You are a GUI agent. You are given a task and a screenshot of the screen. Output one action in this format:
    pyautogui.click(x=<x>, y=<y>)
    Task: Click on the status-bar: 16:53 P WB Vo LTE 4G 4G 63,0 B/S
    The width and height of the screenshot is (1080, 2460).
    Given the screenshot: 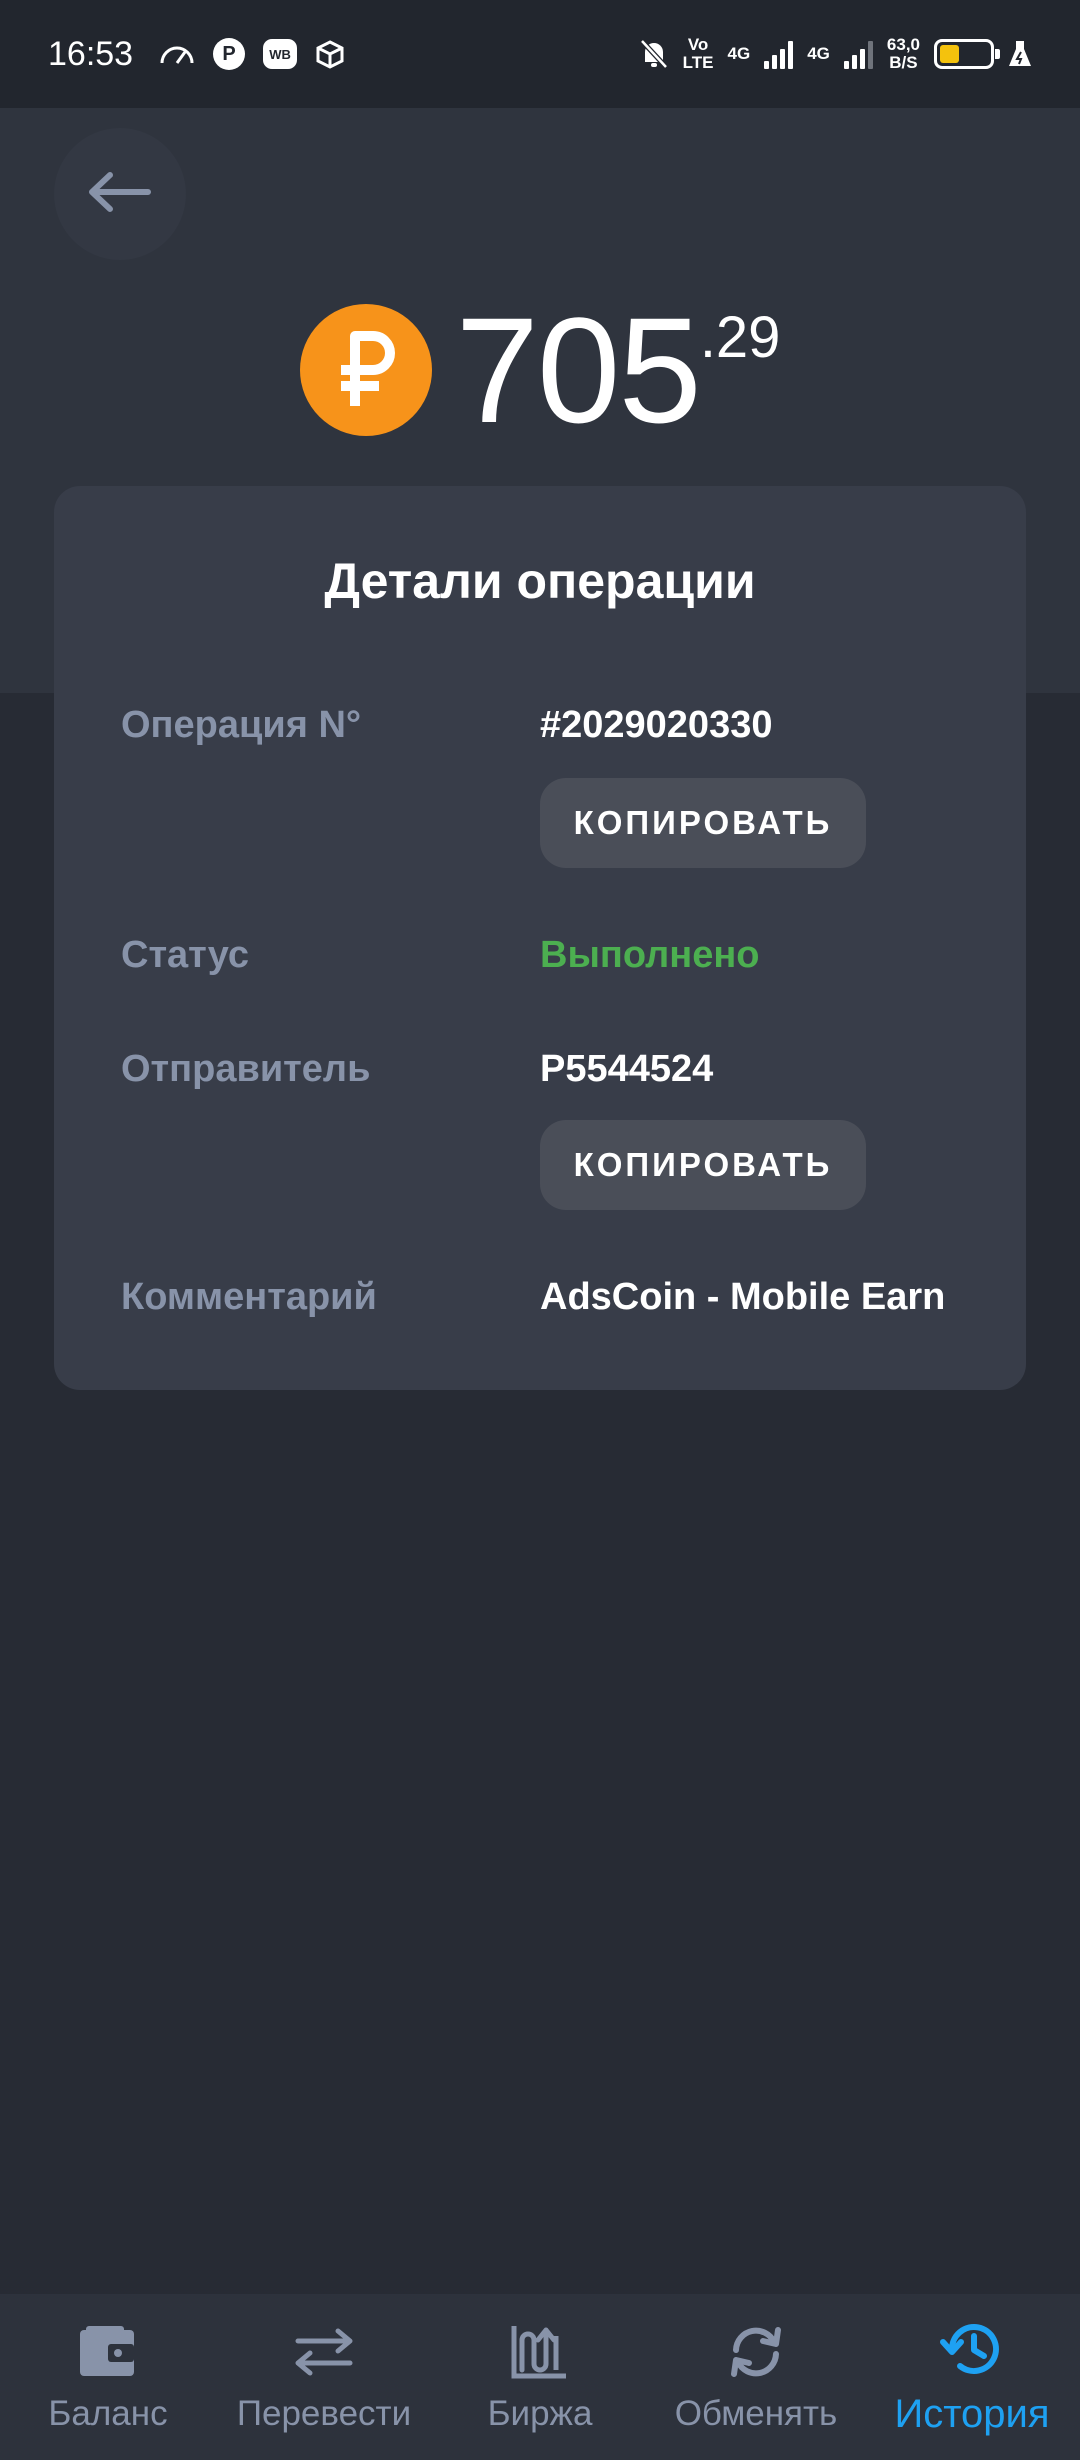 What is the action you would take?
    pyautogui.click(x=540, y=54)
    